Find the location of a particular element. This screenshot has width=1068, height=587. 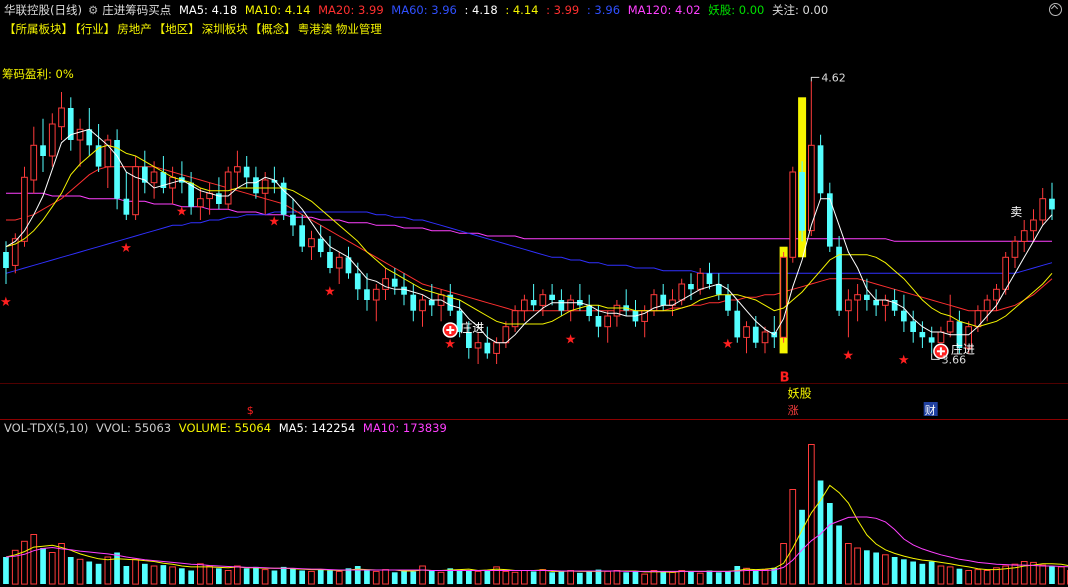

star-signal-0: ★ is located at coordinates (6, 302).